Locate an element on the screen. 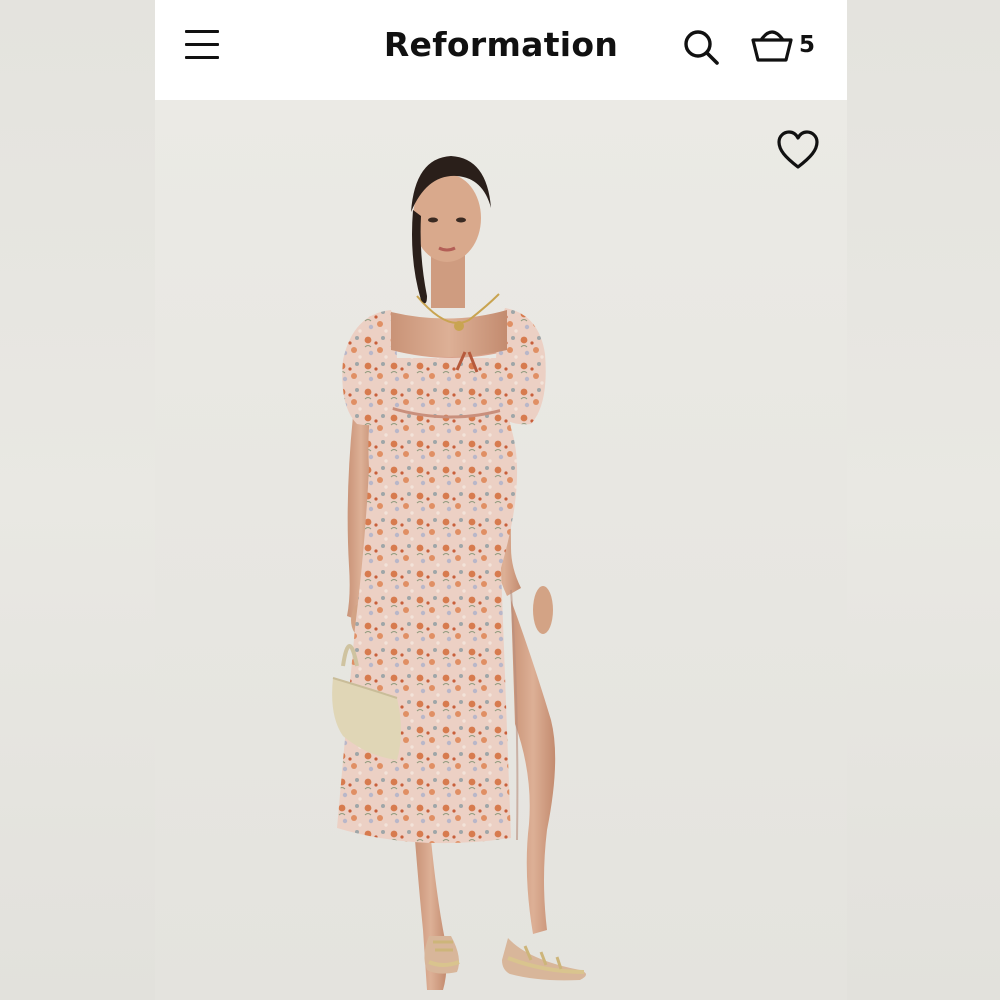  site-header: Reformation 5 is located at coordinates (501, 50).